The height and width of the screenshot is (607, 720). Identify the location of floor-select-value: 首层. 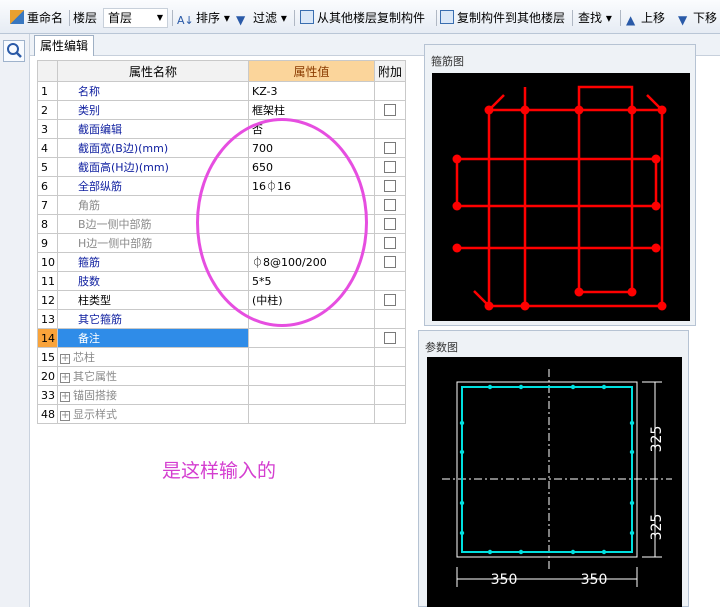
(120, 18).